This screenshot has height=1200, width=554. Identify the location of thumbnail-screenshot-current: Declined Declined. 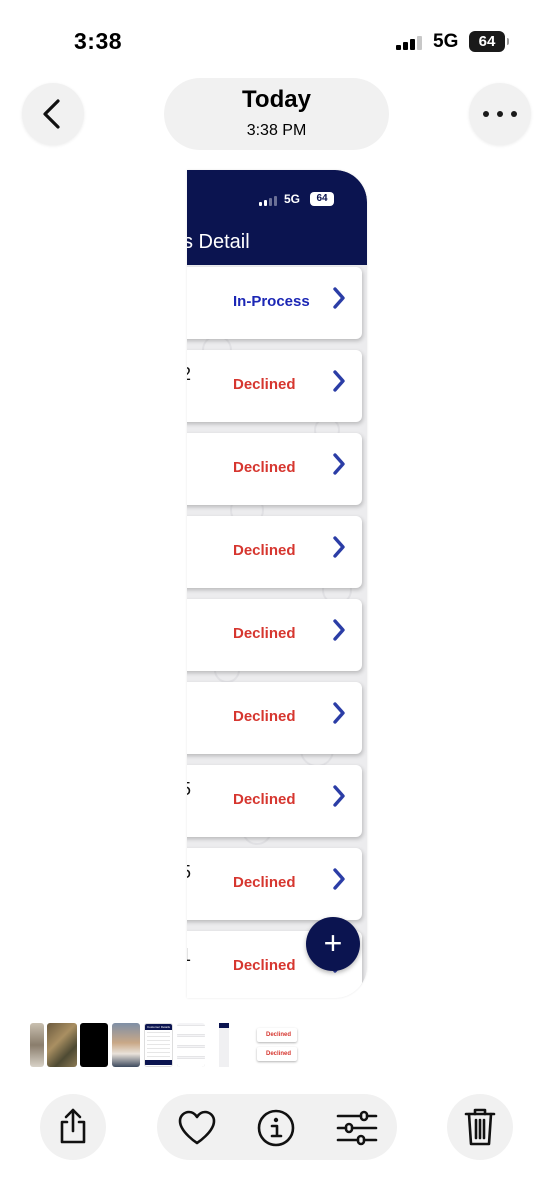
(276, 1045).